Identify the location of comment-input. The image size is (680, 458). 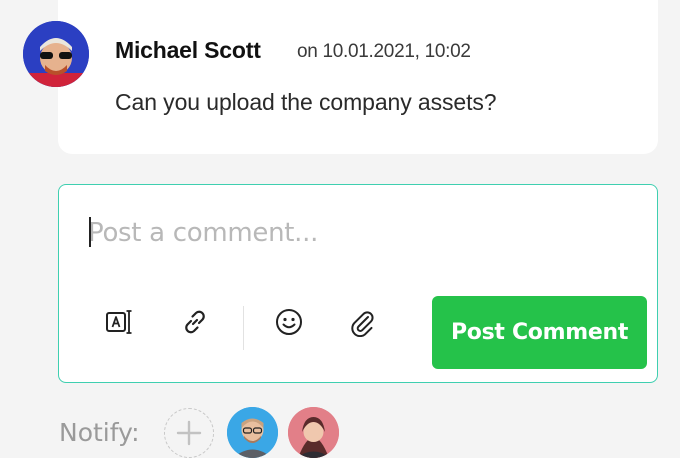
(358, 233).